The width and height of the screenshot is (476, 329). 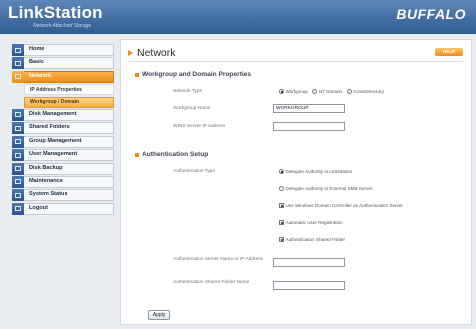 What do you see at coordinates (40, 75) in the screenshot?
I see `sidebar-item-label: Network` at bounding box center [40, 75].